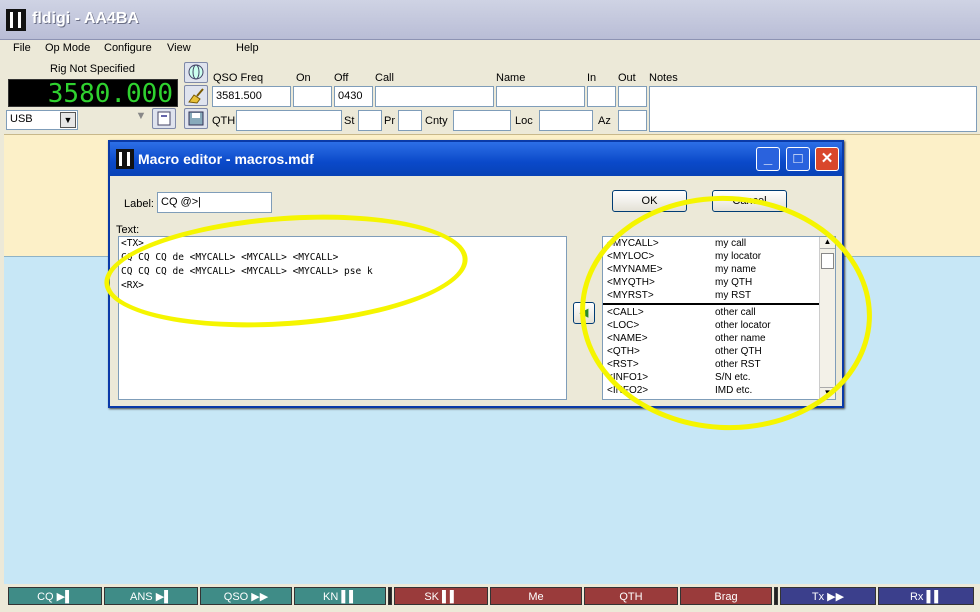  I want to click on qso-freq-field: 3581.500, so click(251, 96).